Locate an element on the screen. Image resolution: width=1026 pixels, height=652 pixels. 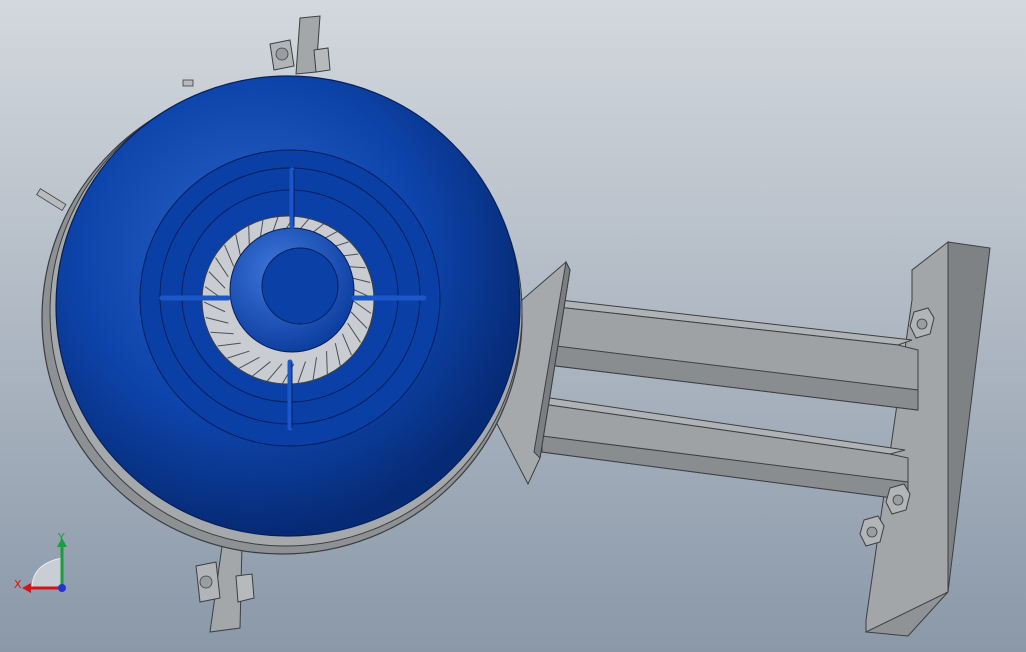
axis-triad: Y X is located at coordinates (40, 562).